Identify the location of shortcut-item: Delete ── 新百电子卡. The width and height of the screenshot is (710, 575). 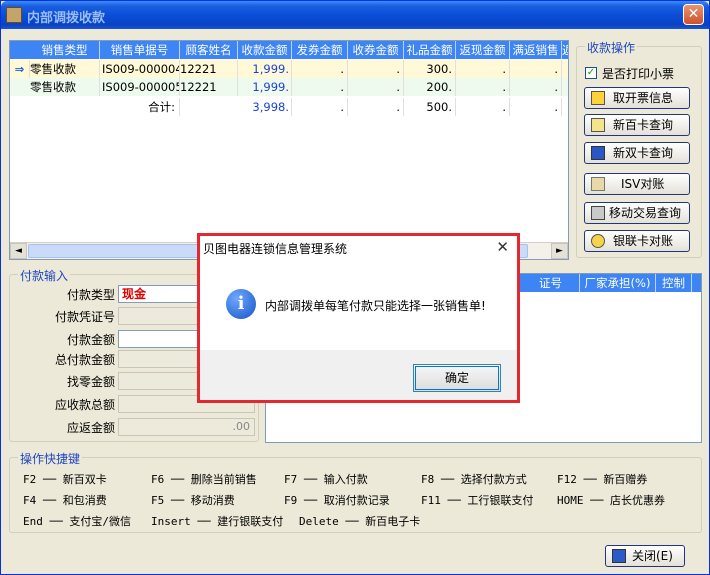
(360, 521).